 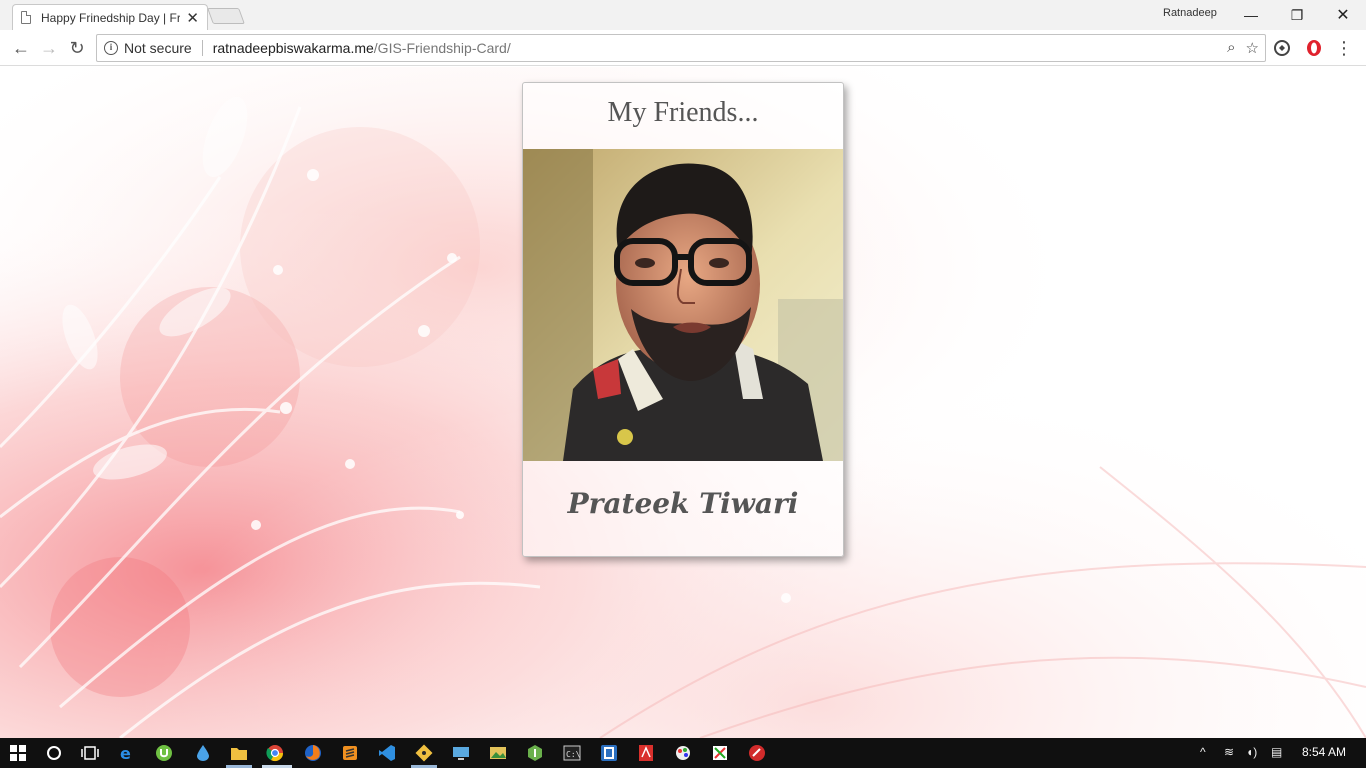 What do you see at coordinates (683, 305) in the screenshot?
I see `friend-photo` at bounding box center [683, 305].